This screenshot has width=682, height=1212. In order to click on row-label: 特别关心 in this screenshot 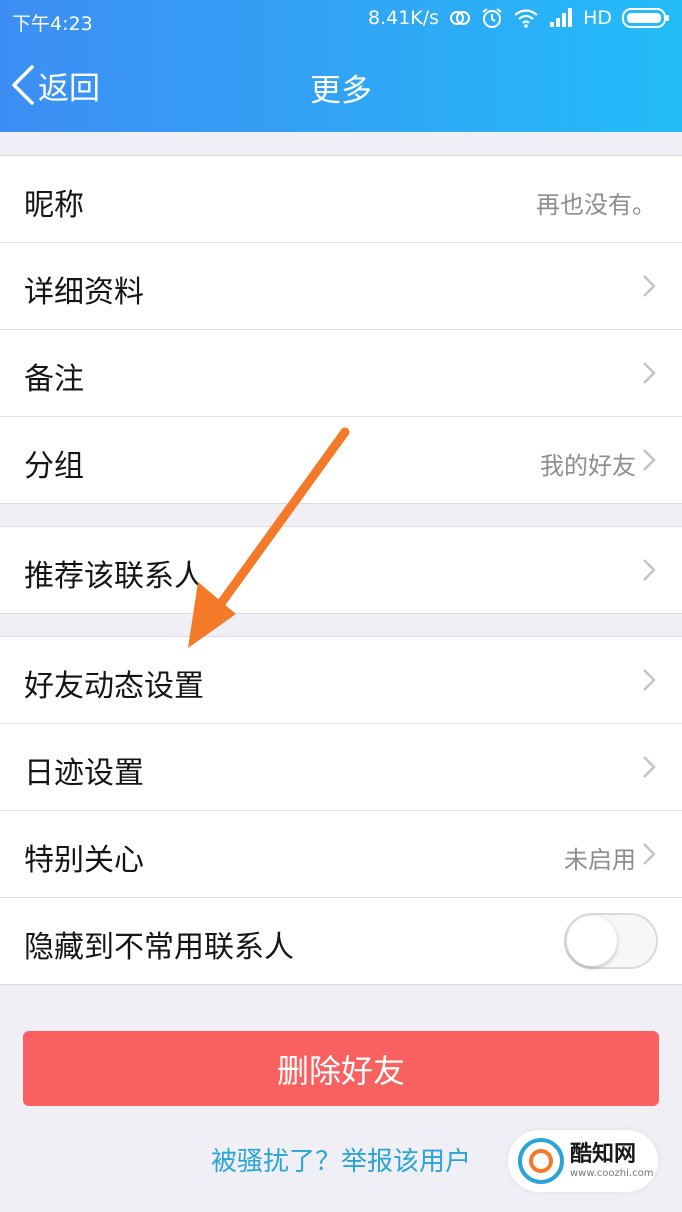, I will do `click(84, 860)`.